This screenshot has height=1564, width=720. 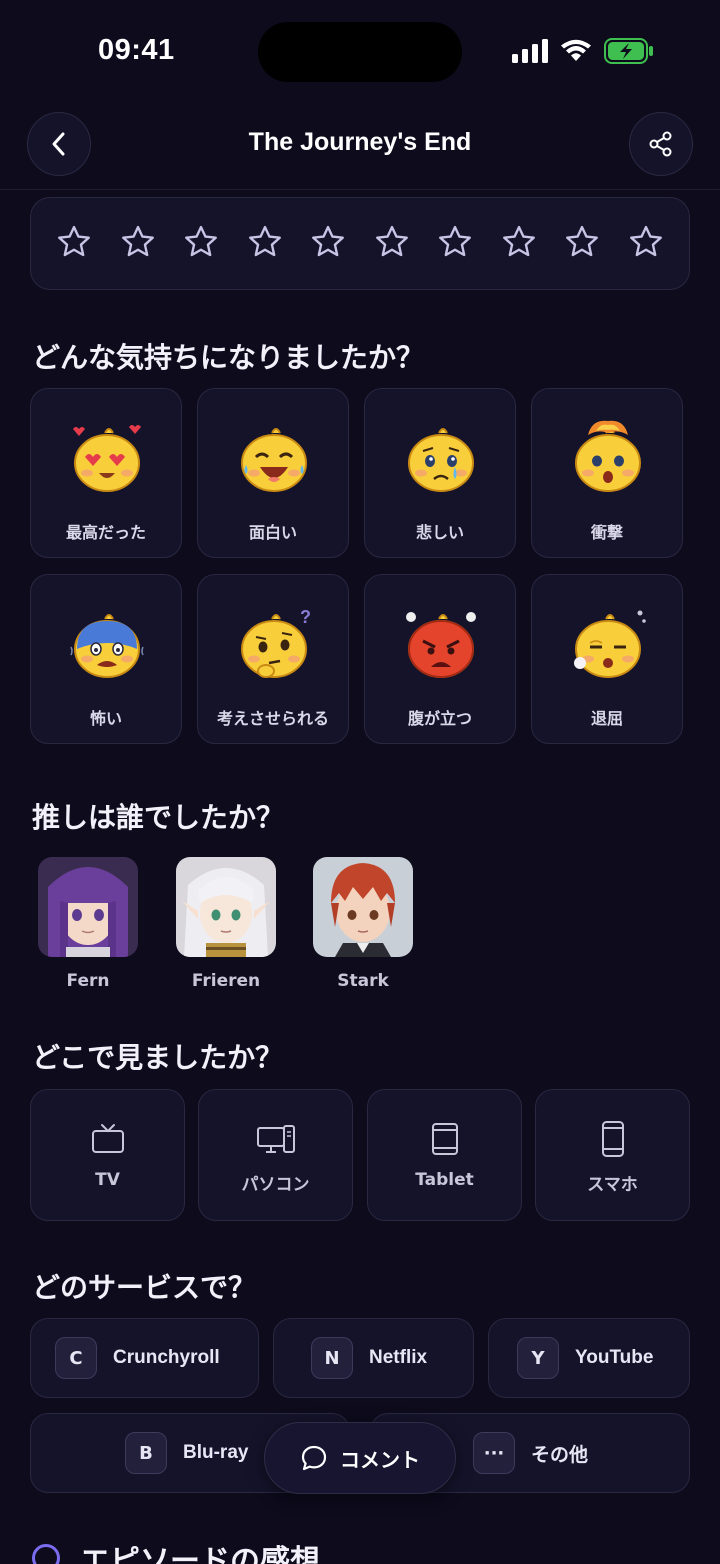 I want to click on service-badge: Y, so click(x=538, y=1358).